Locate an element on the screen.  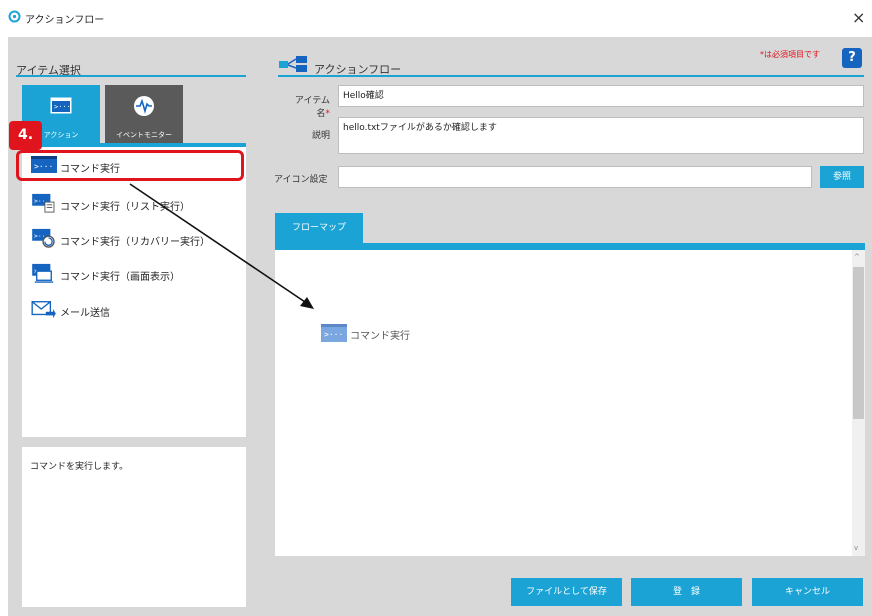
register-button: 登 録 is located at coordinates (686, 592).